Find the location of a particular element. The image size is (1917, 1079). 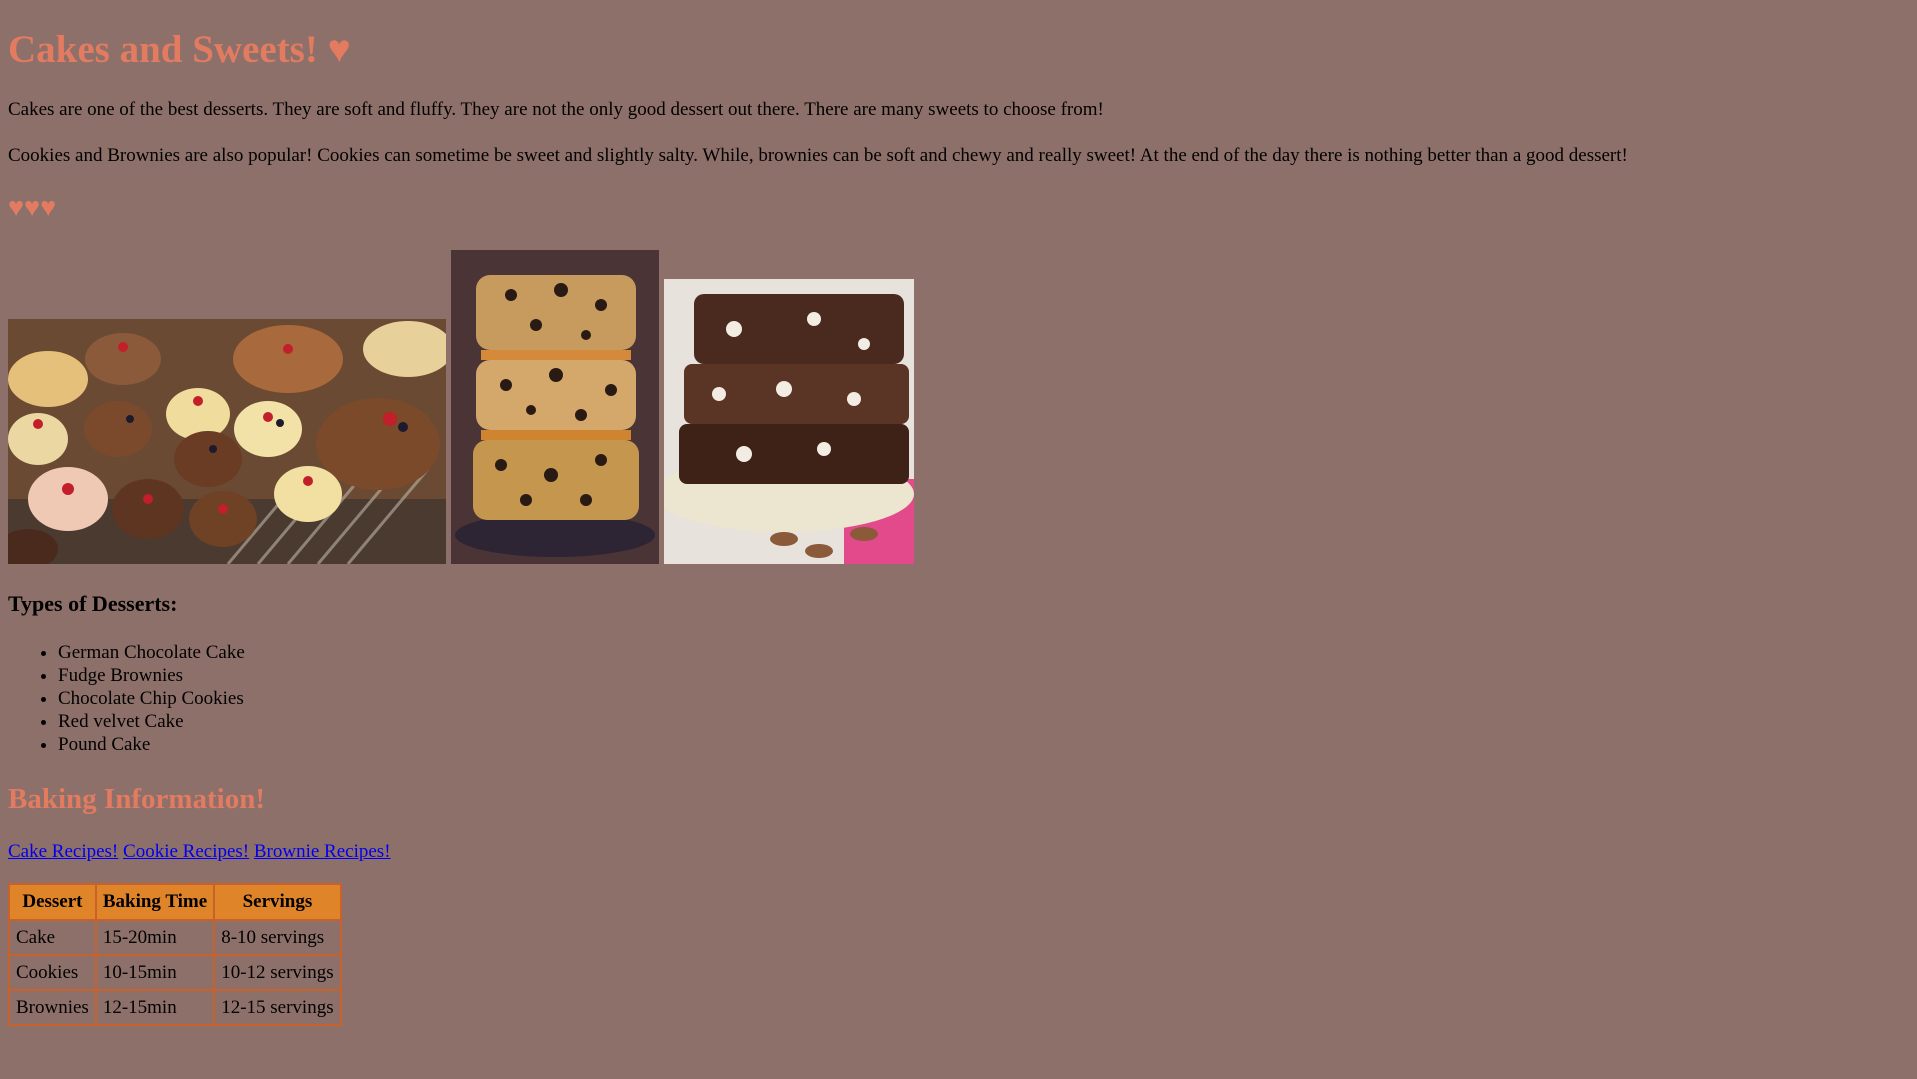

desserts-heading: Types of Desserts: is located at coordinates (93, 603).